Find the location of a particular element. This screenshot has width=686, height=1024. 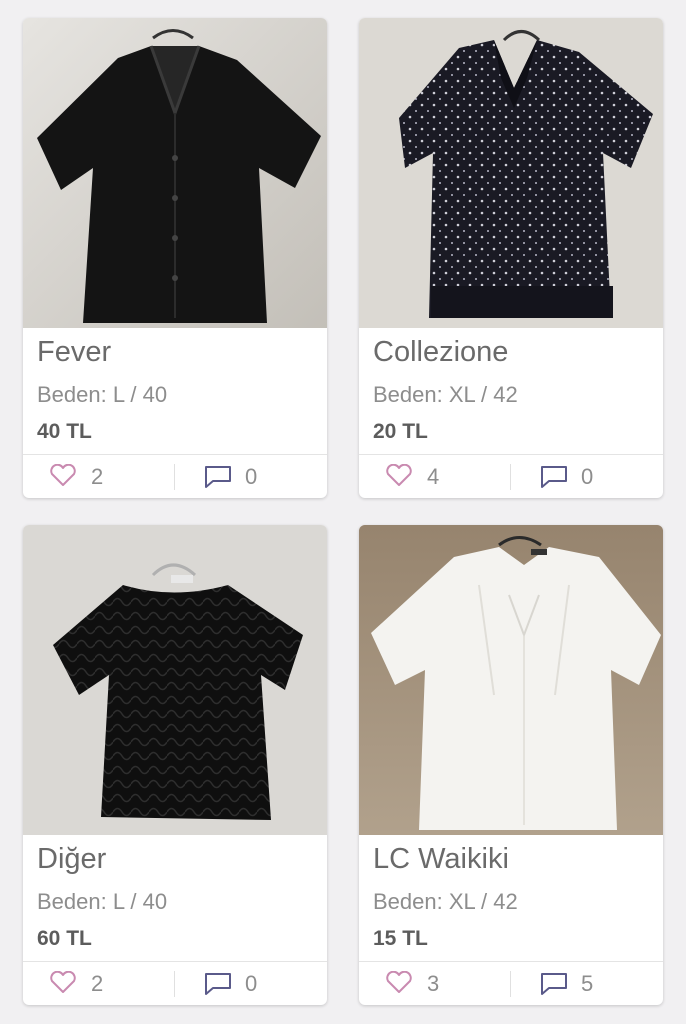

card-actions: 4 0 is located at coordinates (511, 476).